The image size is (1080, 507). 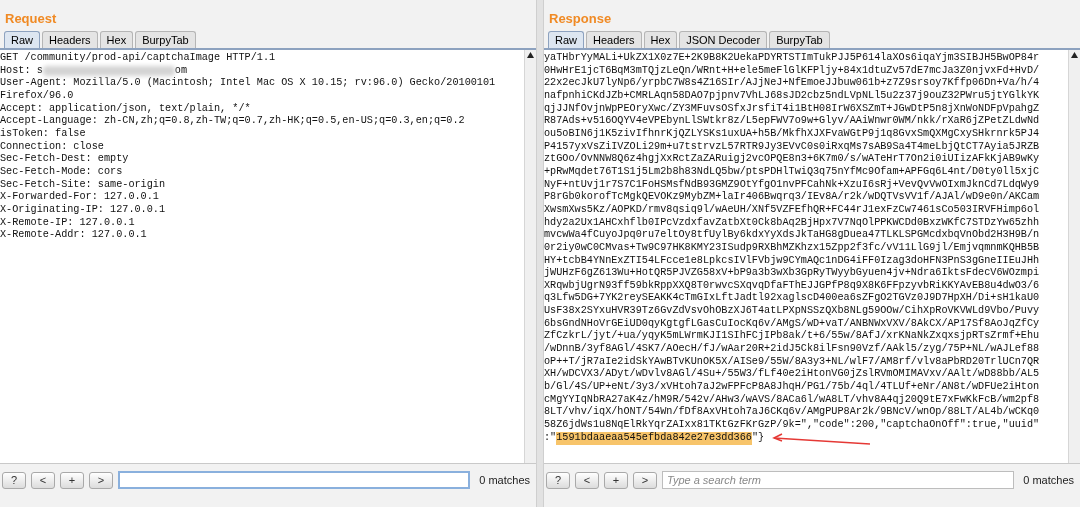 I want to click on panel-title: Response, so click(x=580, y=19).